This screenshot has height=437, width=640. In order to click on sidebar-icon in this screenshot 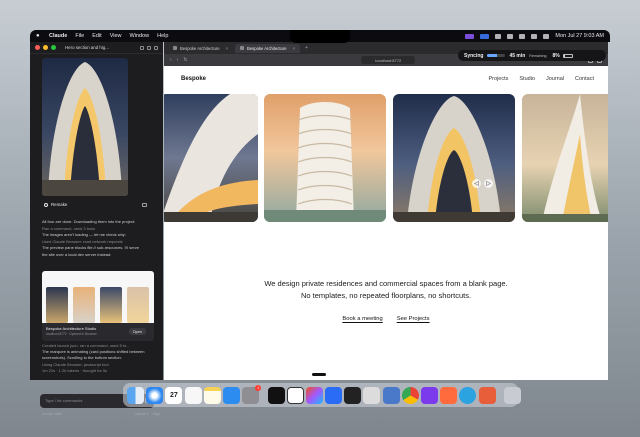, I will do `click(142, 47)`.